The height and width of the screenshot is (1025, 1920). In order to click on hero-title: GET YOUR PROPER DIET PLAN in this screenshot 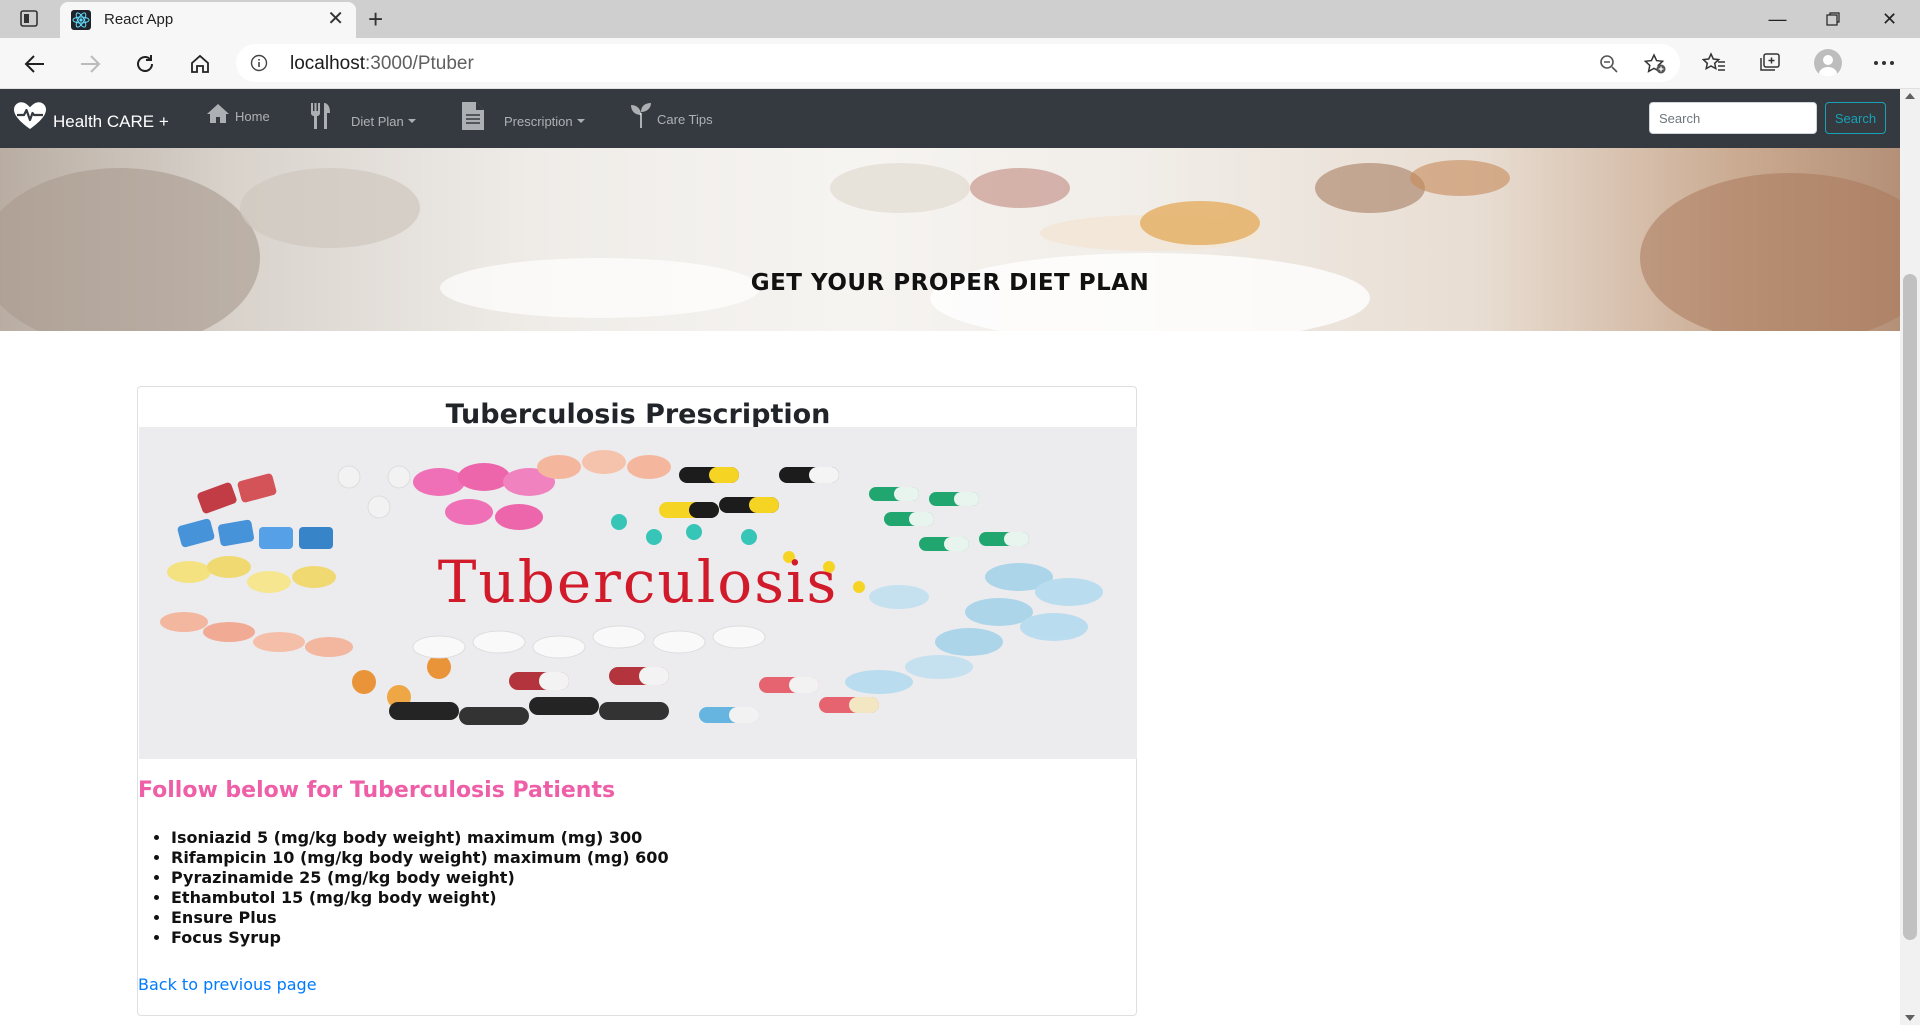, I will do `click(950, 283)`.